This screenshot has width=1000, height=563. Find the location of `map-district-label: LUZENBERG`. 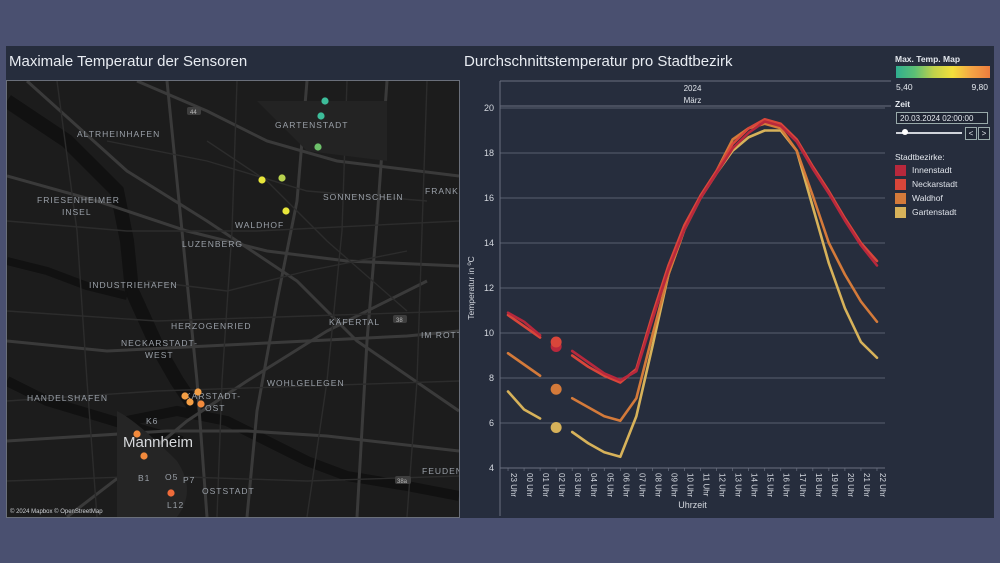

map-district-label: LUZENBERG is located at coordinates (212, 244).